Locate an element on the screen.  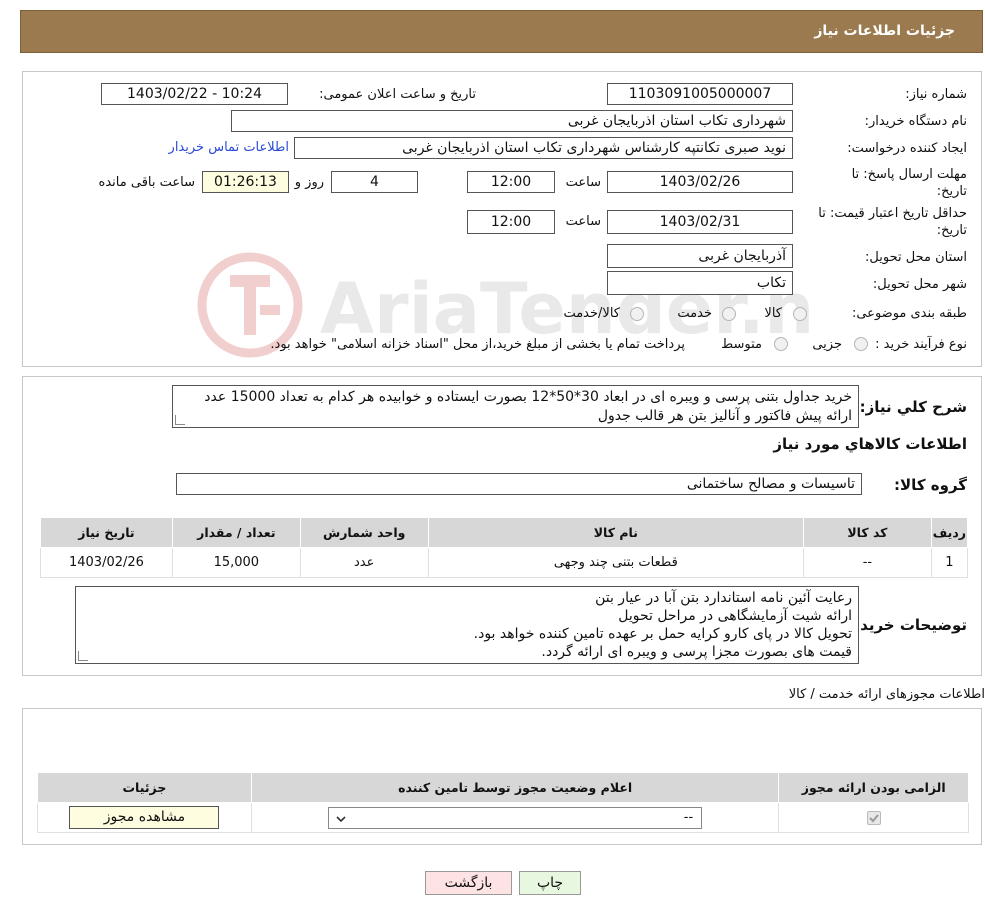
price-validity-label-2: تاریخ: is located at coordinates (951, 230).